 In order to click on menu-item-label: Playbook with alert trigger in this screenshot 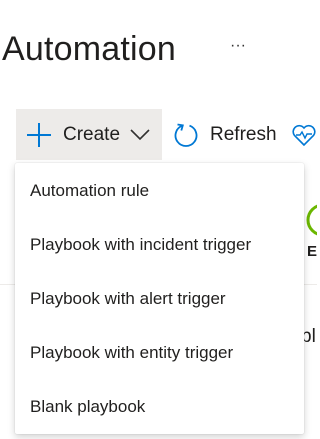, I will do `click(128, 298)`.